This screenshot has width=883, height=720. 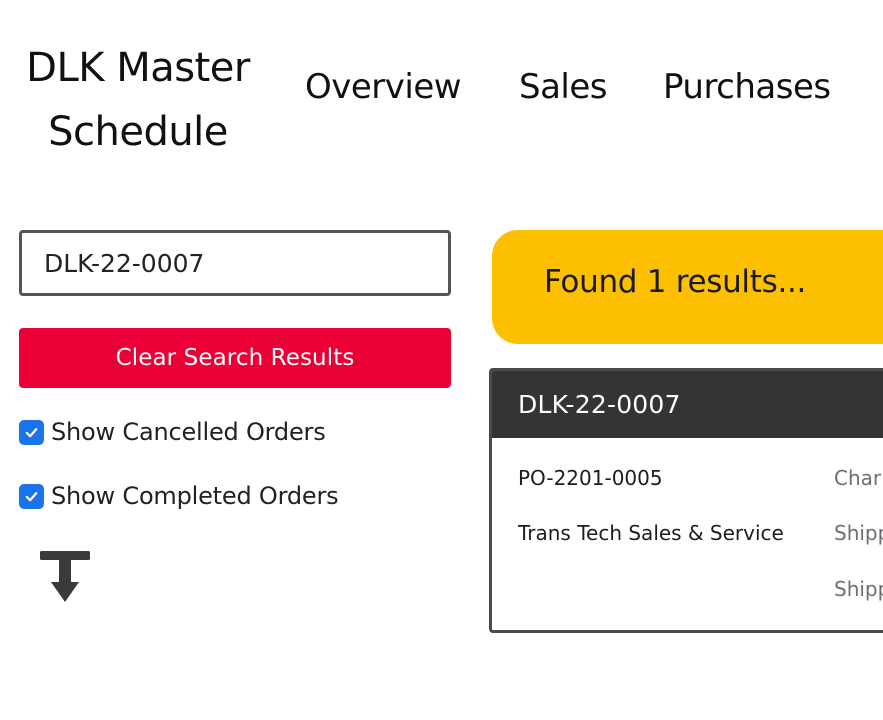 I want to click on show-completed-label: Show Completed Orders, so click(x=195, y=496).